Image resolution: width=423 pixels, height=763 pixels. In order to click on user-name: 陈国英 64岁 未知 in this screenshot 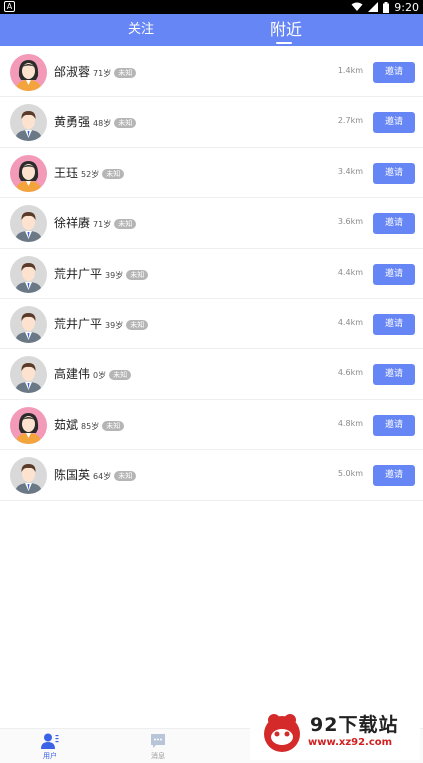, I will do `click(95, 474)`.